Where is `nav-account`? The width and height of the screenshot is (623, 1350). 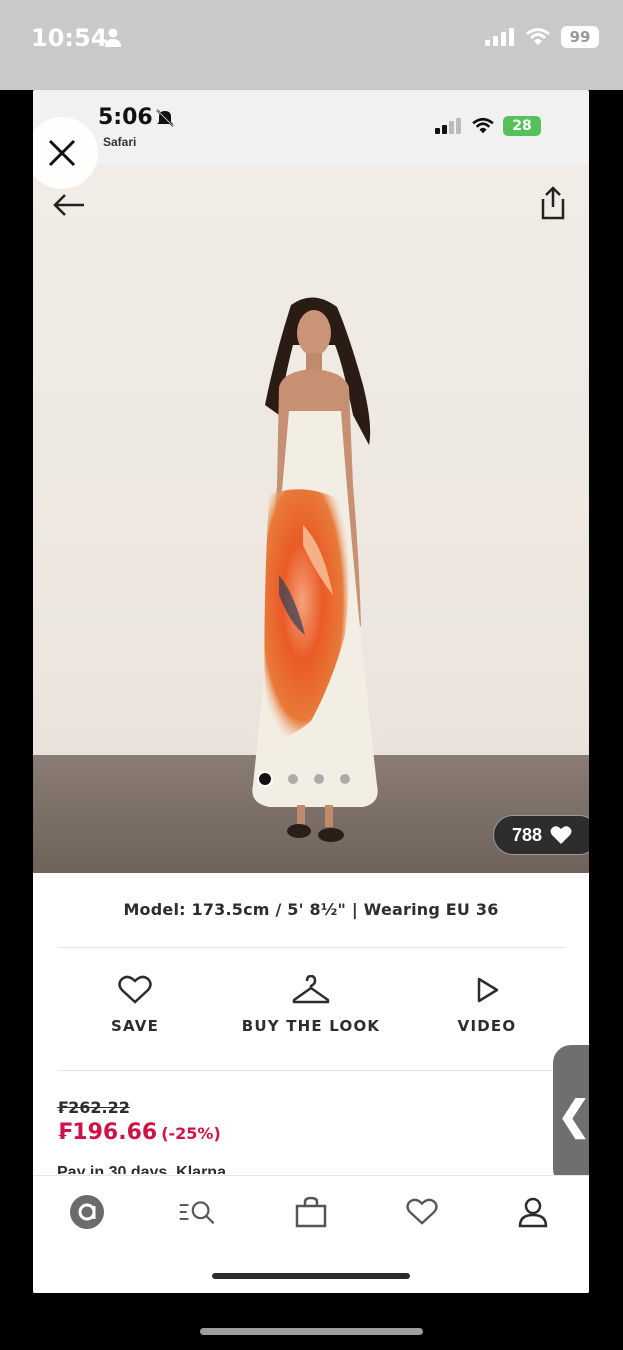 nav-account is located at coordinates (533, 1212).